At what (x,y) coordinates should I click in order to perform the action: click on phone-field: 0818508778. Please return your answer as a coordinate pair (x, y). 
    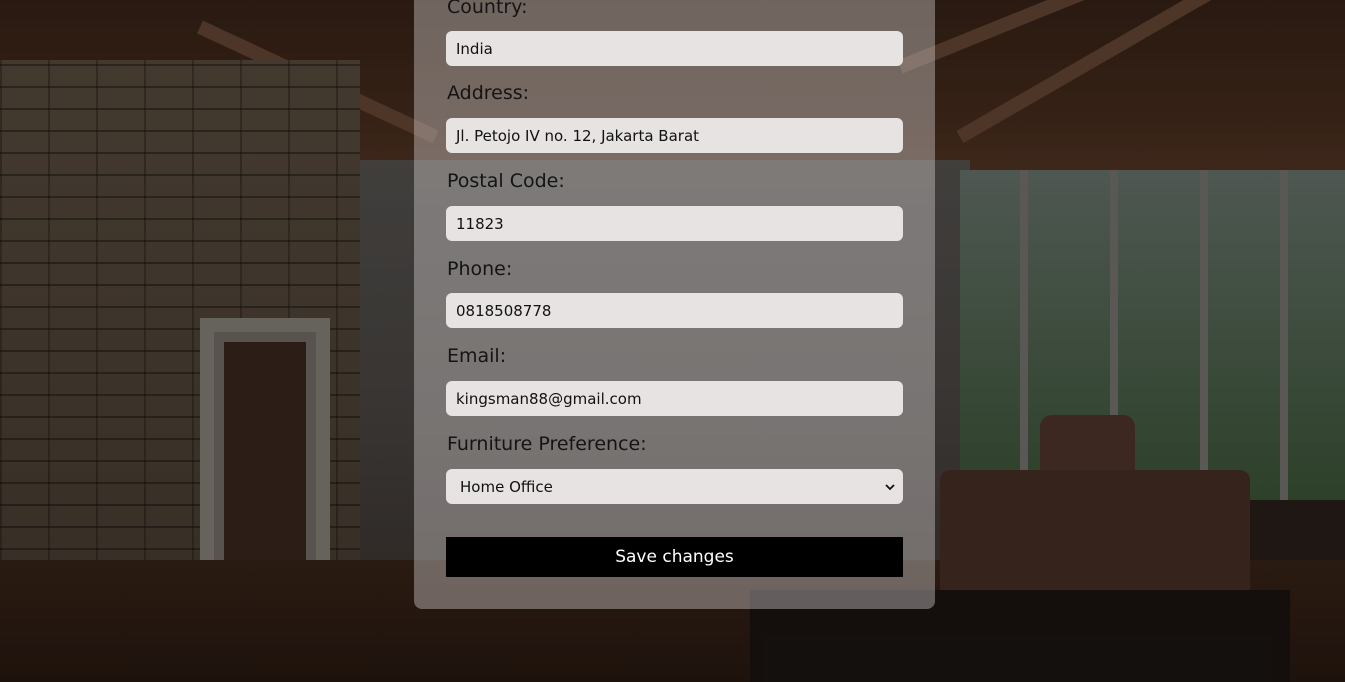
    Looking at the image, I should click on (674, 310).